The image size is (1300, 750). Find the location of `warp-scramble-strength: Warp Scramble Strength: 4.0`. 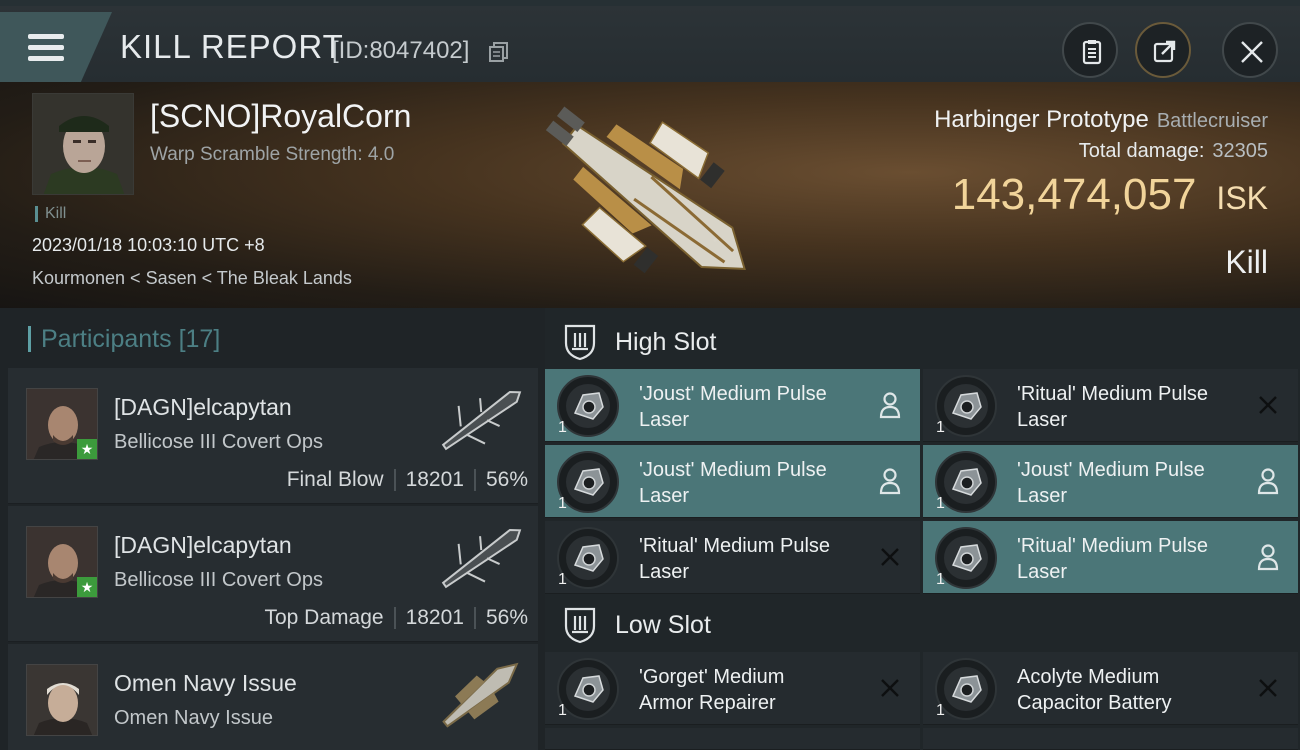

warp-scramble-strength: Warp Scramble Strength: 4.0 is located at coordinates (272, 154).